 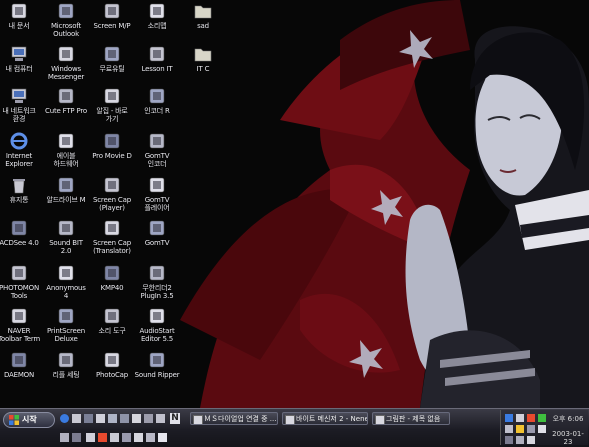 What do you see at coordinates (157, 364) in the screenshot?
I see `desktop-icon: Sound Ripper` at bounding box center [157, 364].